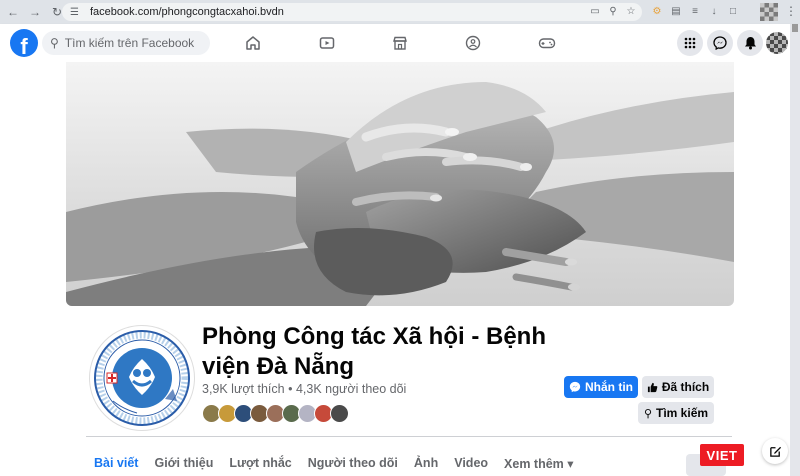  Describe the element at coordinates (77, 12) in the screenshot. I see `site-settings-icon: ☰` at that location.